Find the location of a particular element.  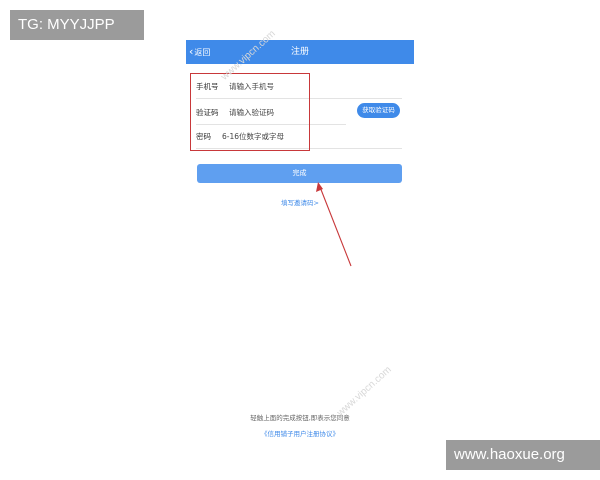

annotation-highlight-box is located at coordinates (250, 112).